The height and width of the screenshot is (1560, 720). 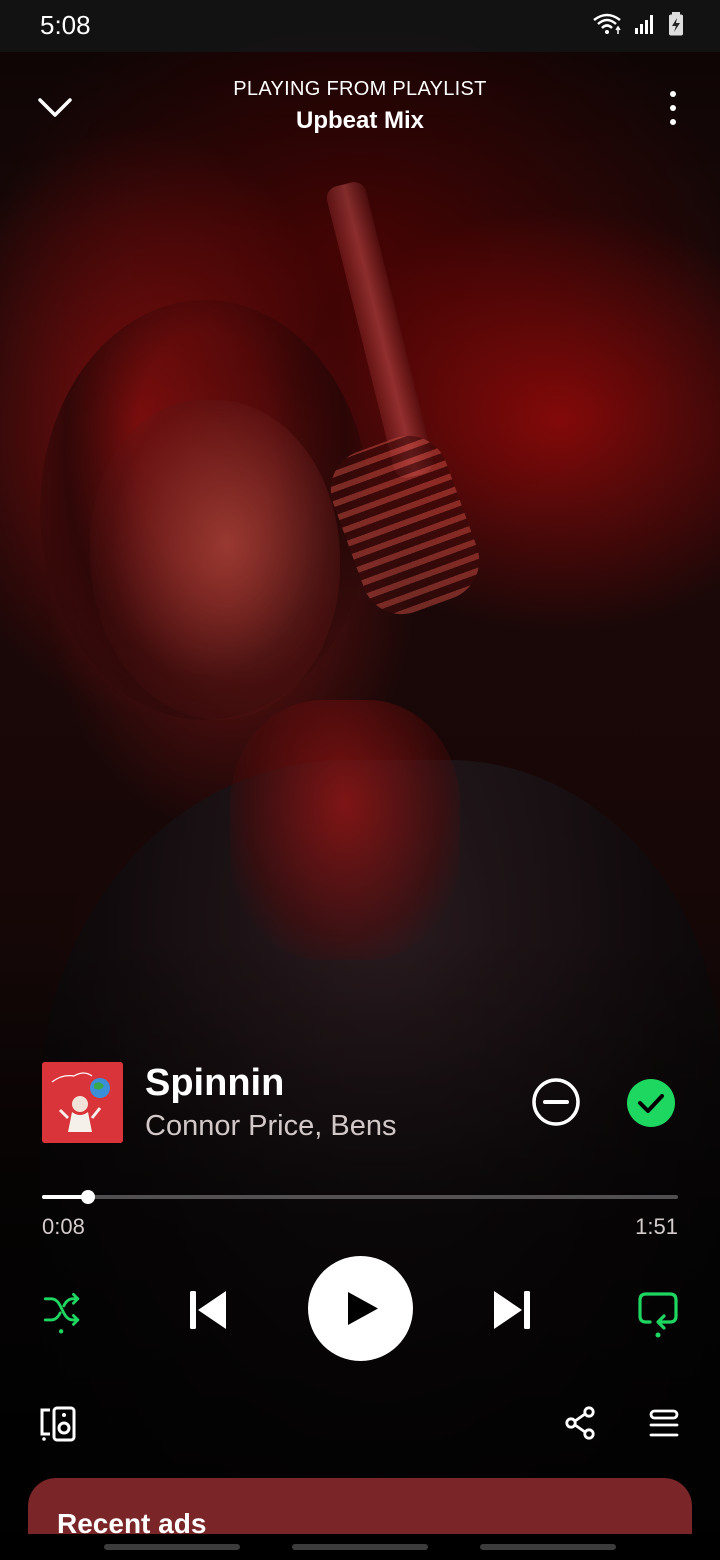 What do you see at coordinates (360, 106) in the screenshot?
I see `playing-from-context: PLAYING FROM PLAYLIST Upbeat Mix` at bounding box center [360, 106].